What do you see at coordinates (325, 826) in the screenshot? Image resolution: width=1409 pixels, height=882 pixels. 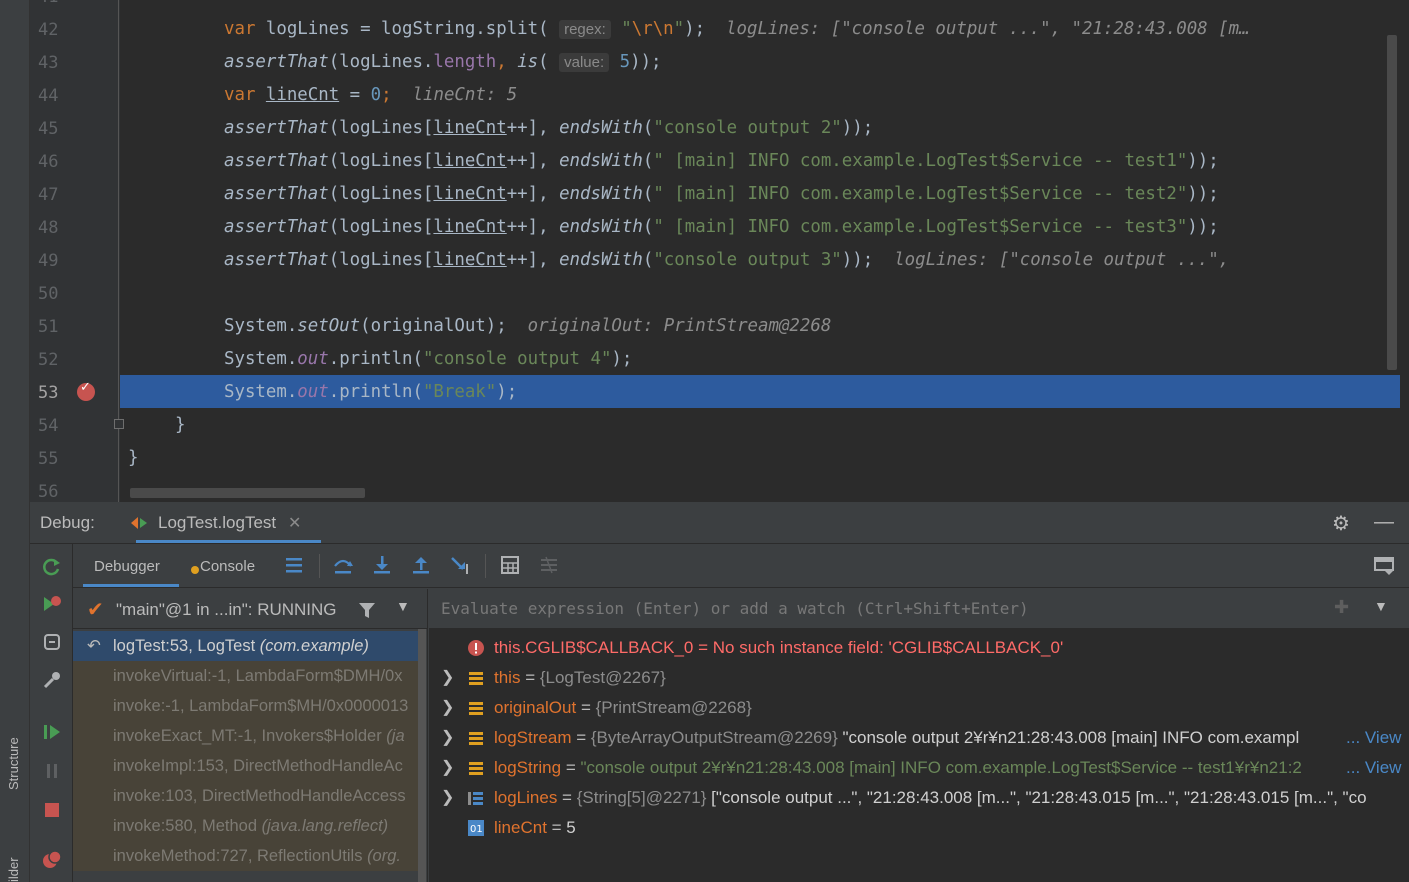 I see `frame-package: (java.lang.reflect)` at bounding box center [325, 826].